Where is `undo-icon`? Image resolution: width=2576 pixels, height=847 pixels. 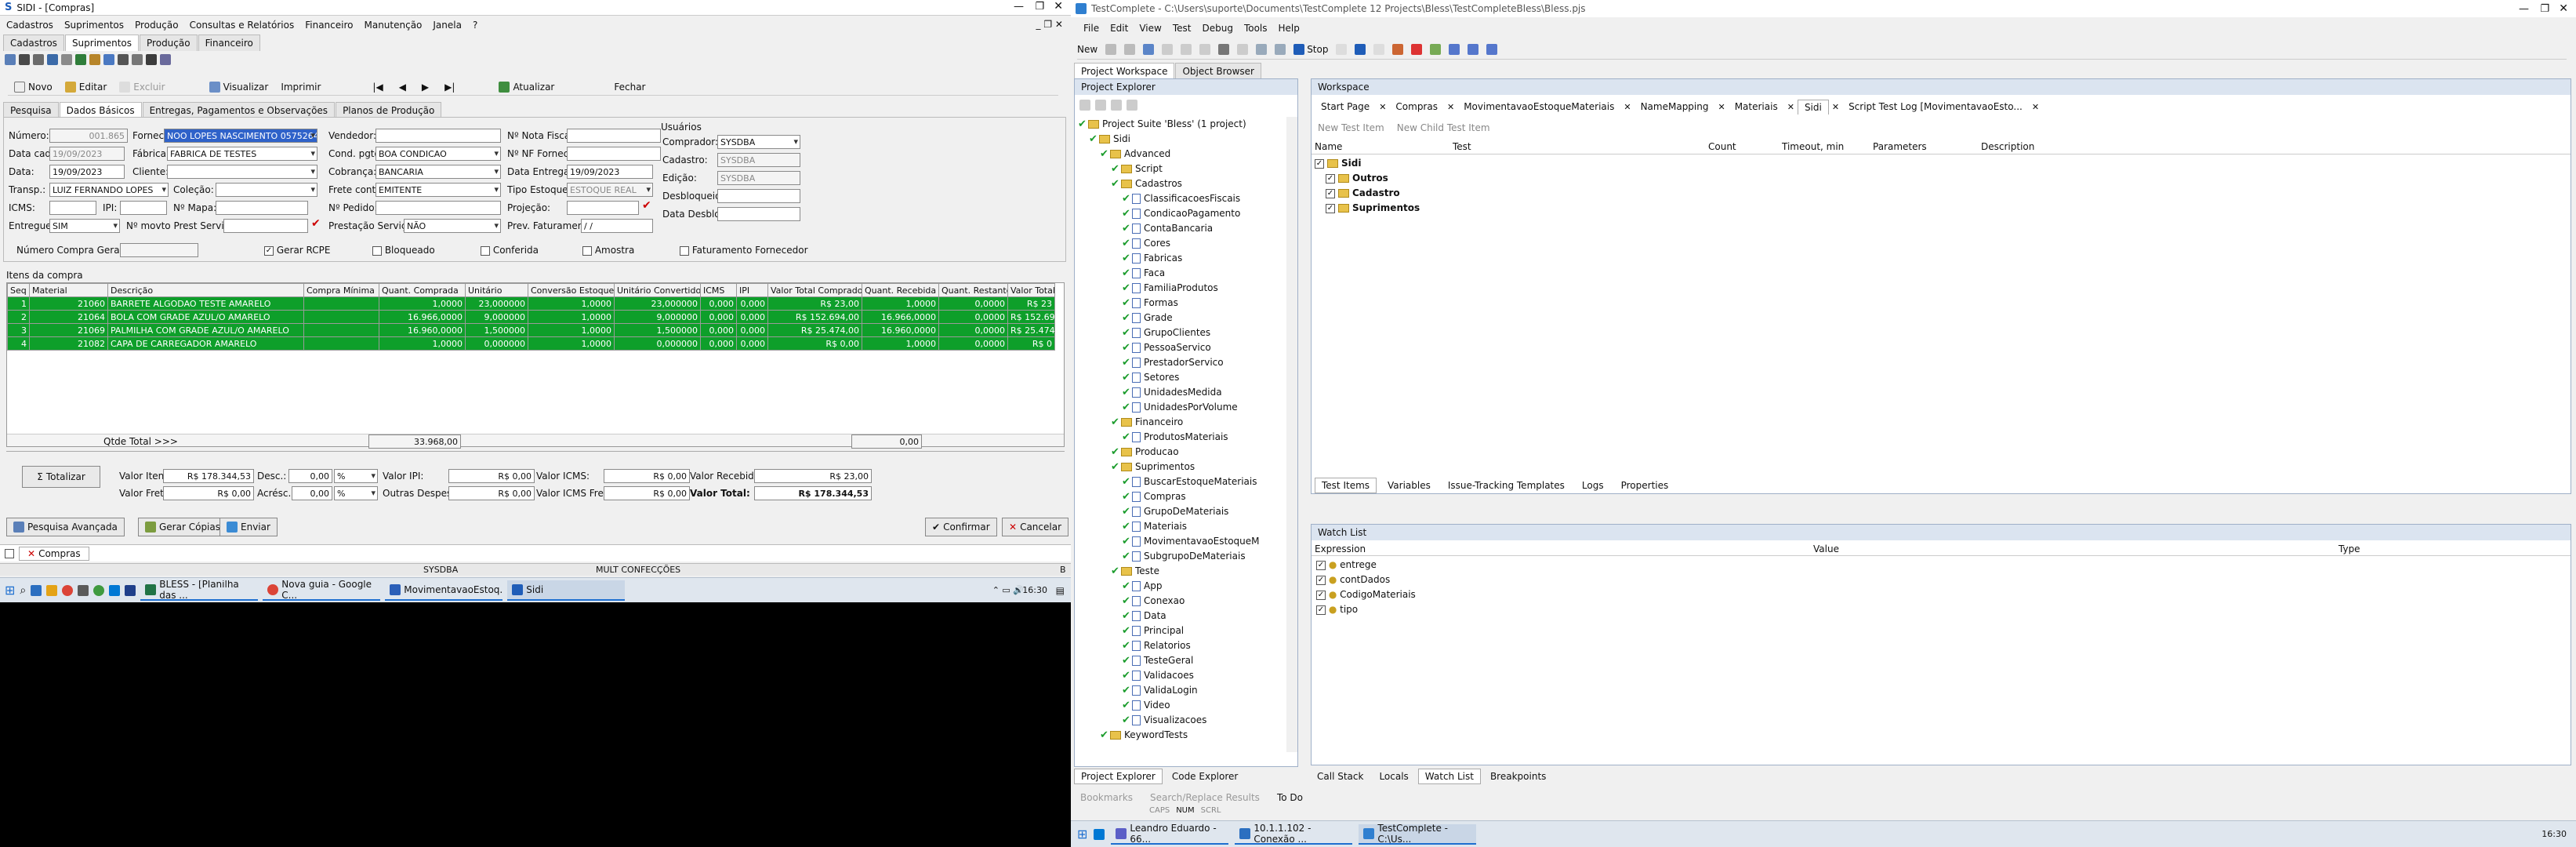 undo-icon is located at coordinates (1168, 49).